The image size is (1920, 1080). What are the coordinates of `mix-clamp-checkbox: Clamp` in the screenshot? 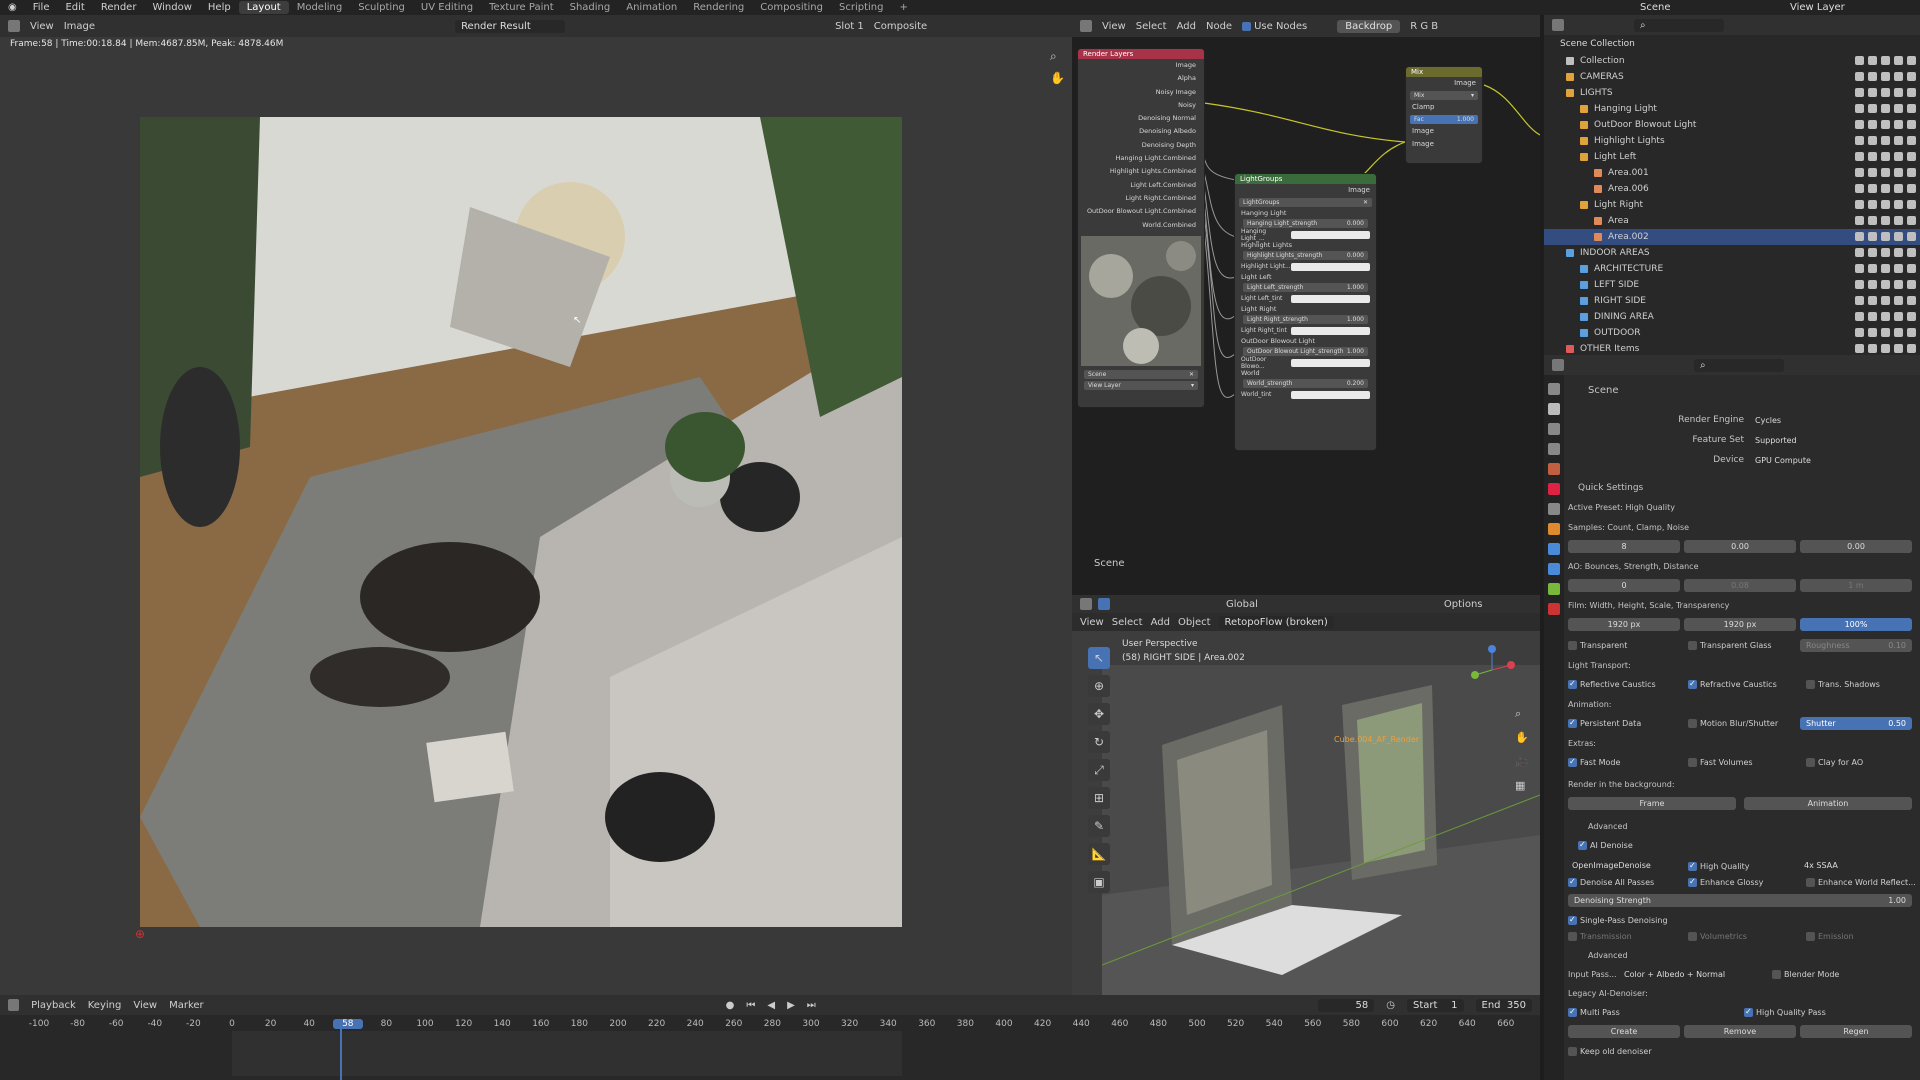 It's located at (1444, 107).